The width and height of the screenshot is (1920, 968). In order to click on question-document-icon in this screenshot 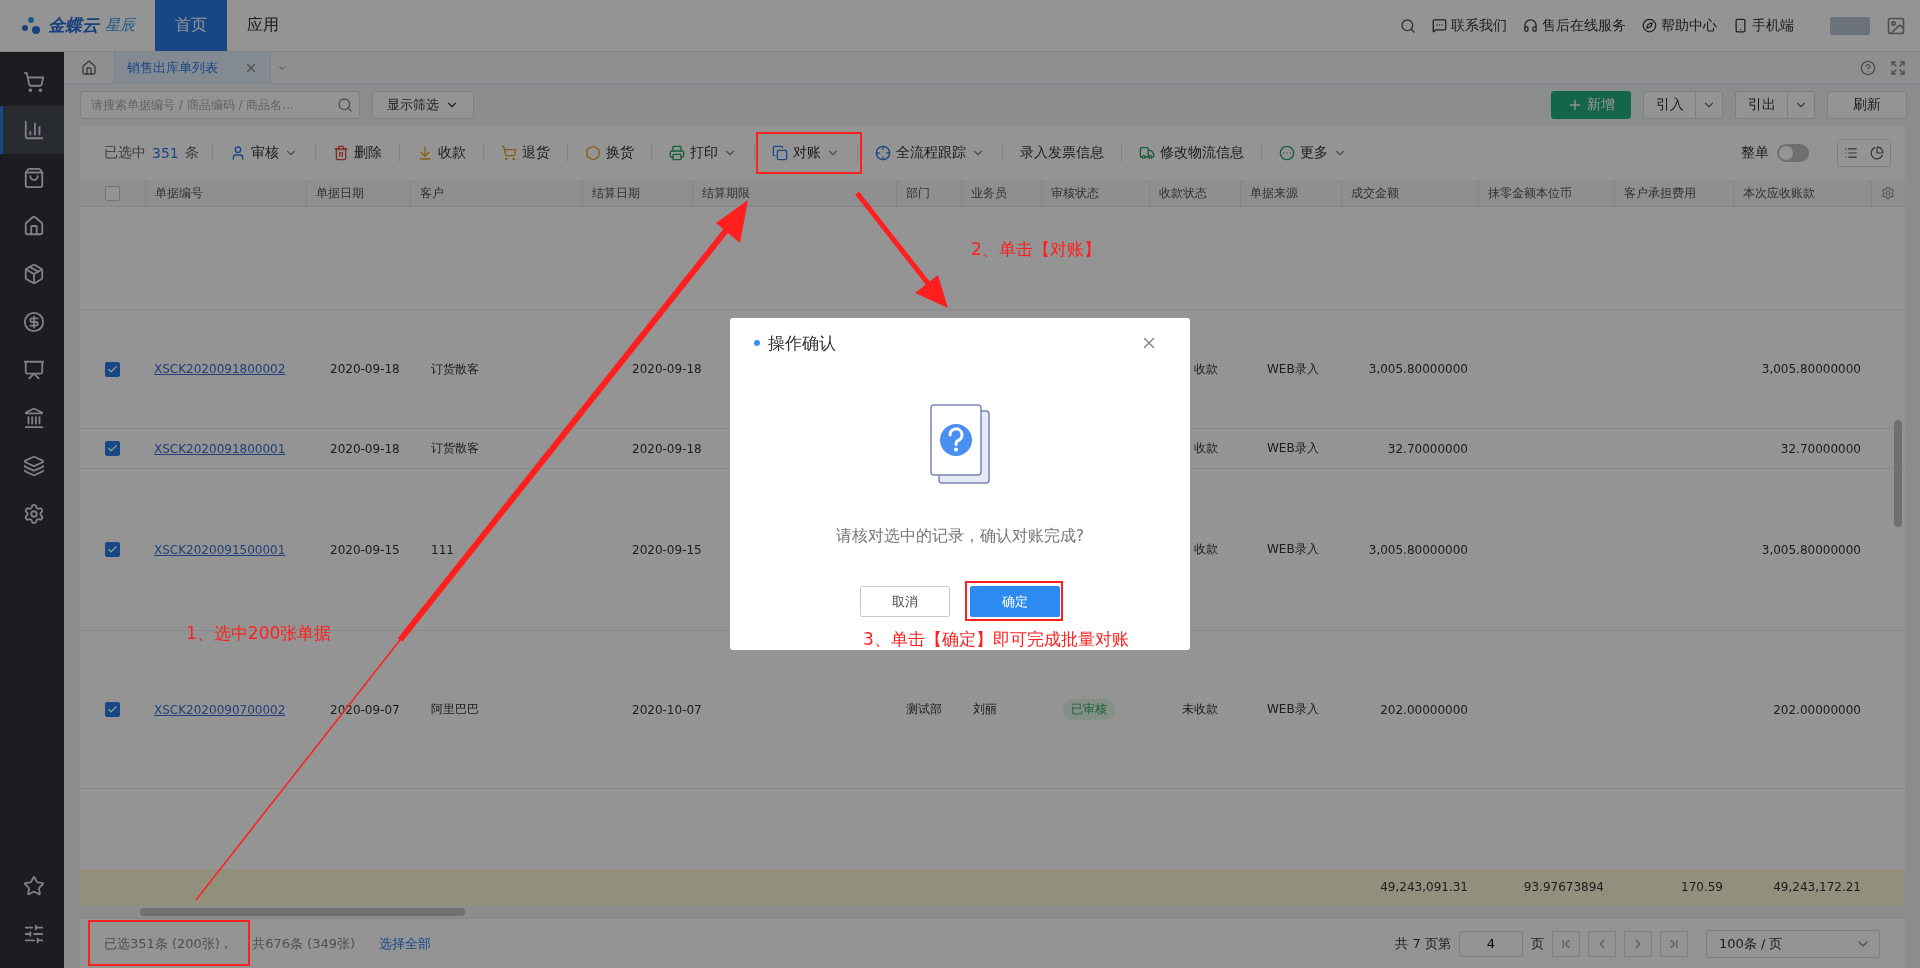, I will do `click(960, 444)`.